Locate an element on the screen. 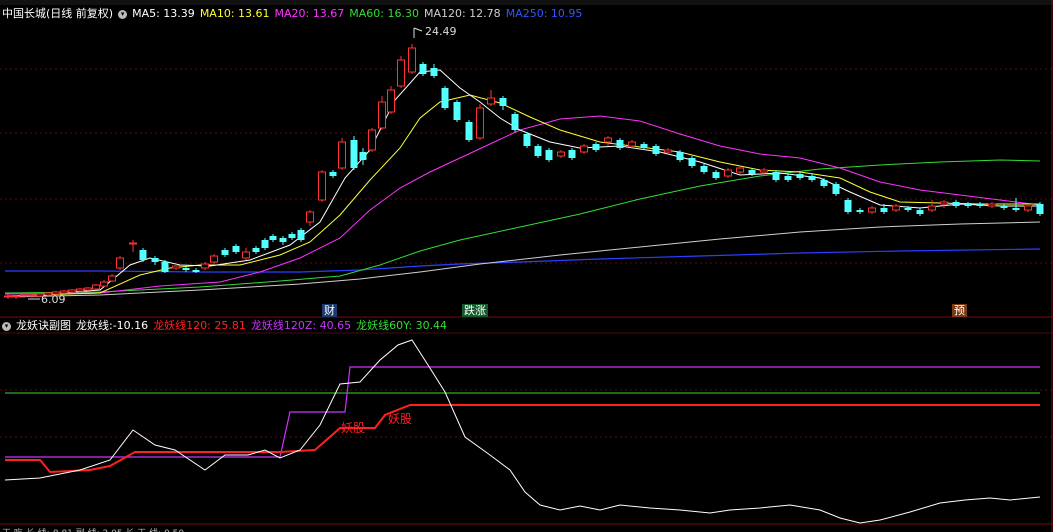 Image resolution: width=1053 pixels, height=532 pixels. event-tag-forecast: 预 is located at coordinates (959, 310).